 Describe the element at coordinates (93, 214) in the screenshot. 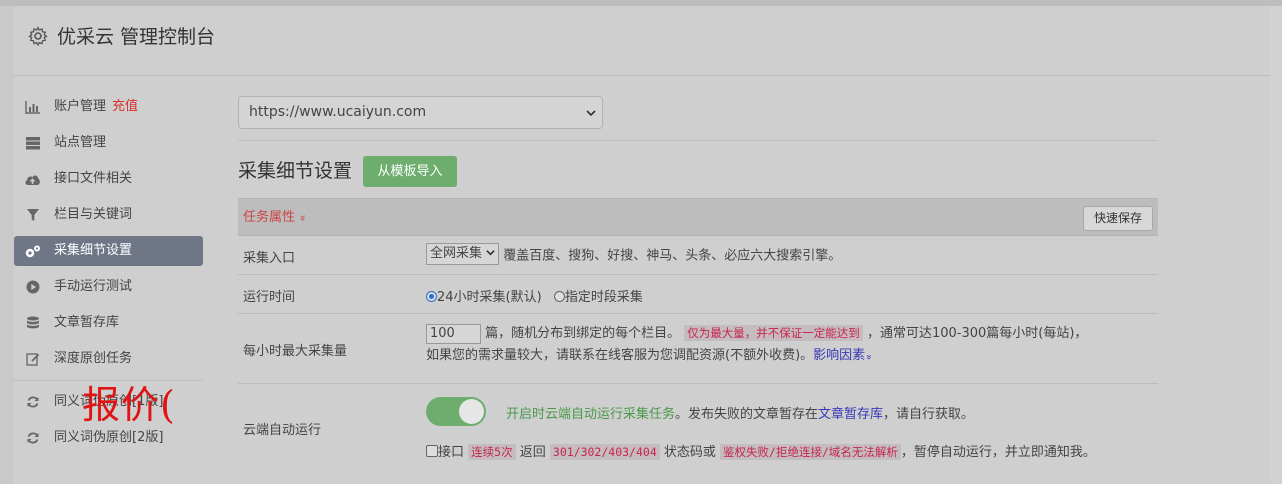

I see `sidebar-item-label: 栏目与关键词` at that location.